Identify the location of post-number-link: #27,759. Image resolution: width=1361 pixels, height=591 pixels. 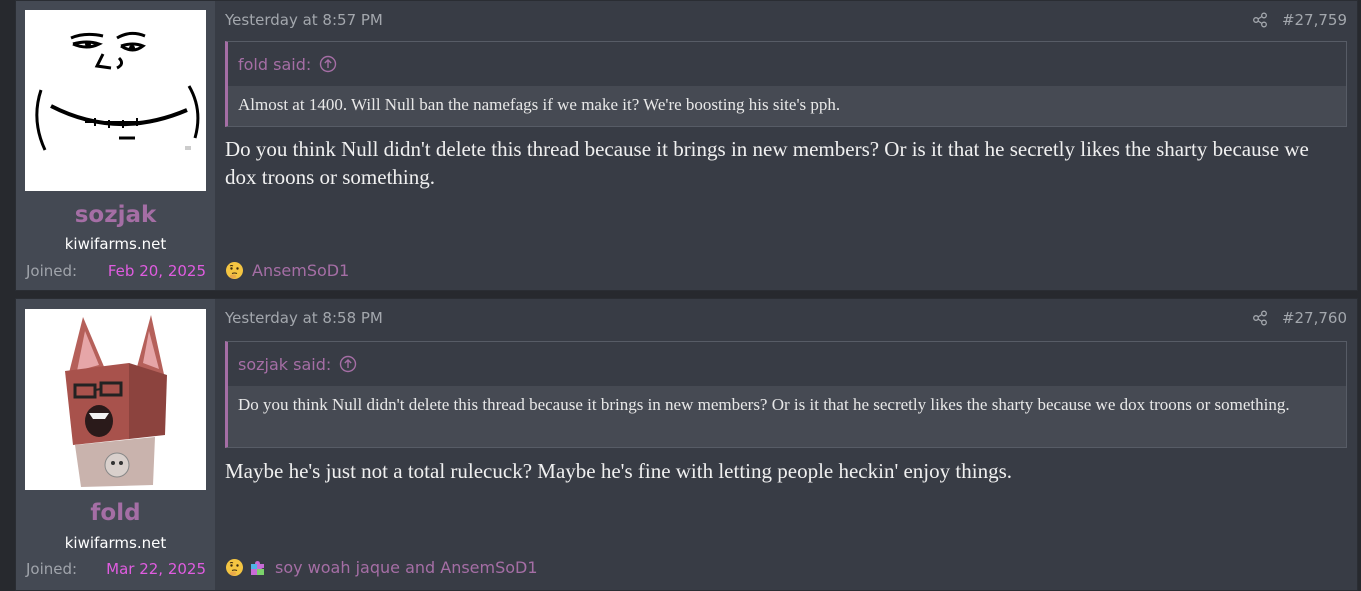
(1314, 20).